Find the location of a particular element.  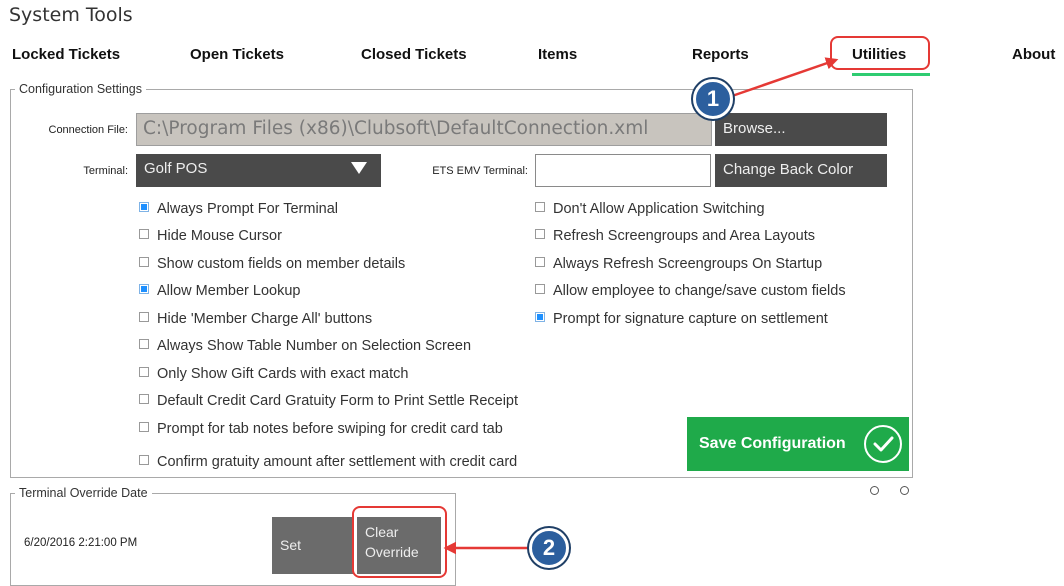

callout-step-2: 2 is located at coordinates (549, 548).